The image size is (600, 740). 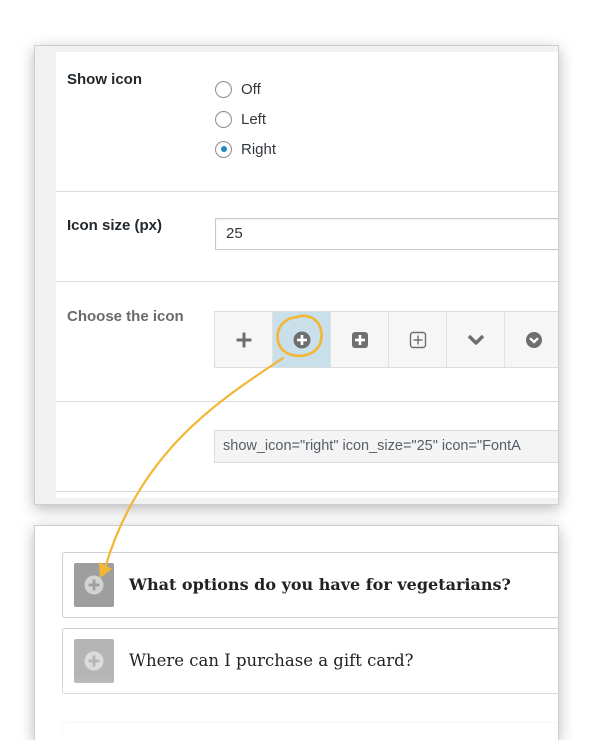 What do you see at coordinates (271, 660) in the screenshot?
I see `faq-question: Where can I purchase a gift card?` at bounding box center [271, 660].